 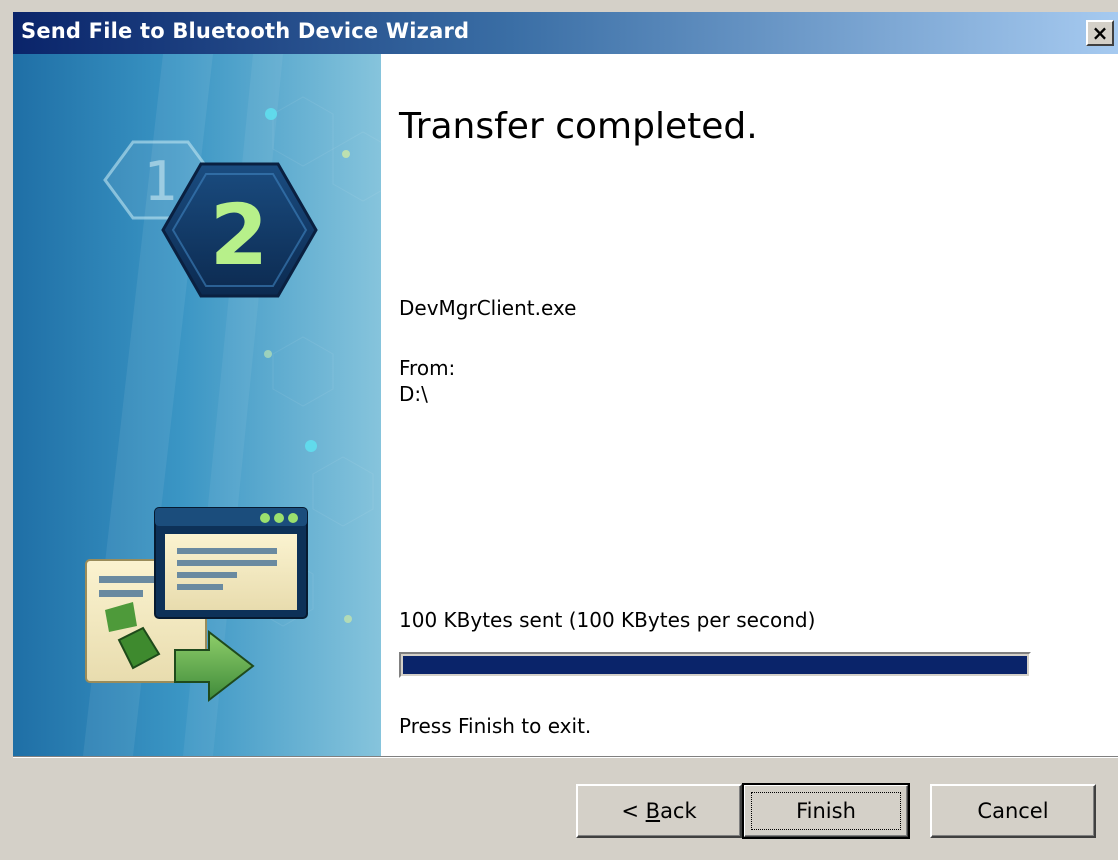 I want to click on from-label: From:, so click(x=427, y=368).